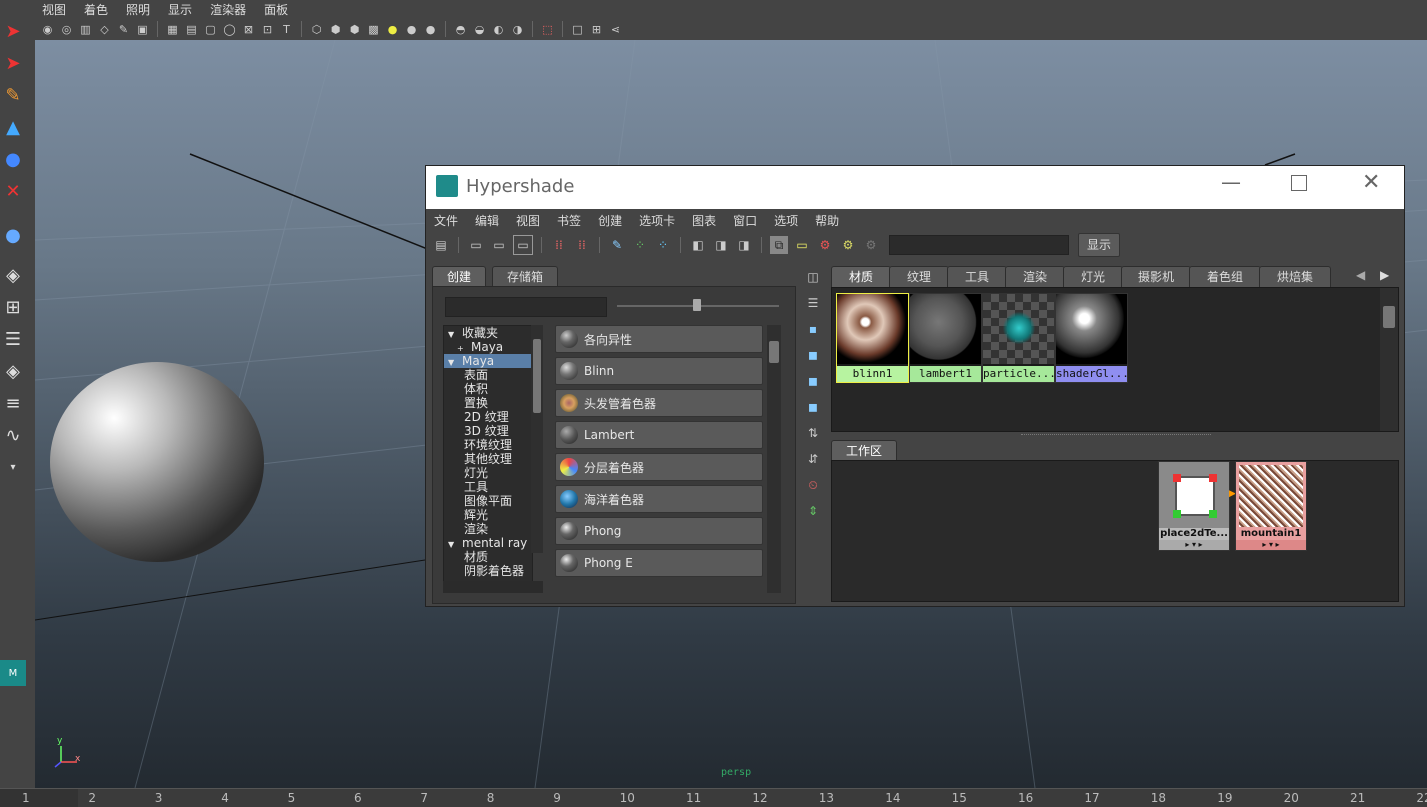 The width and height of the screenshot is (1427, 807). What do you see at coordinates (455, 545) in the screenshot?
I see `tree-expander-icon: ▼` at bounding box center [455, 545].